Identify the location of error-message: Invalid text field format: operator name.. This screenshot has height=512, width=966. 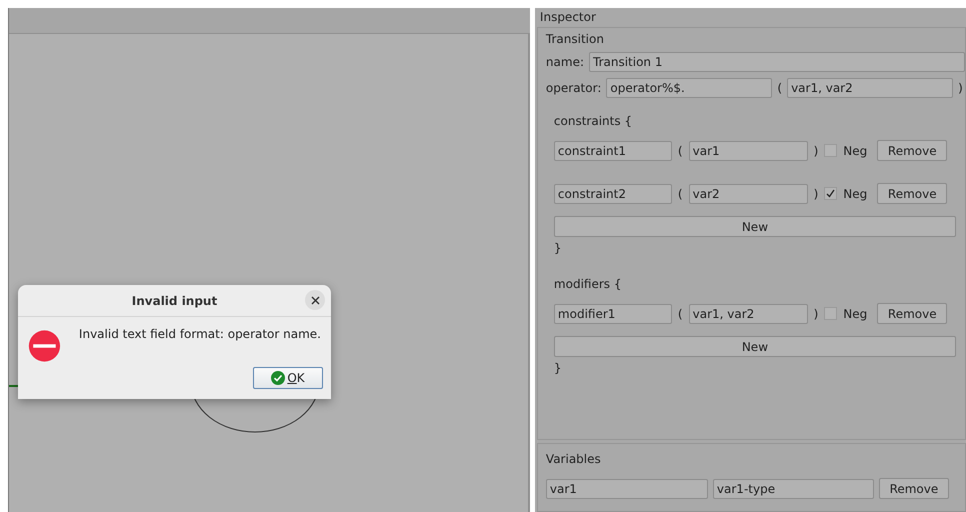
(199, 335).